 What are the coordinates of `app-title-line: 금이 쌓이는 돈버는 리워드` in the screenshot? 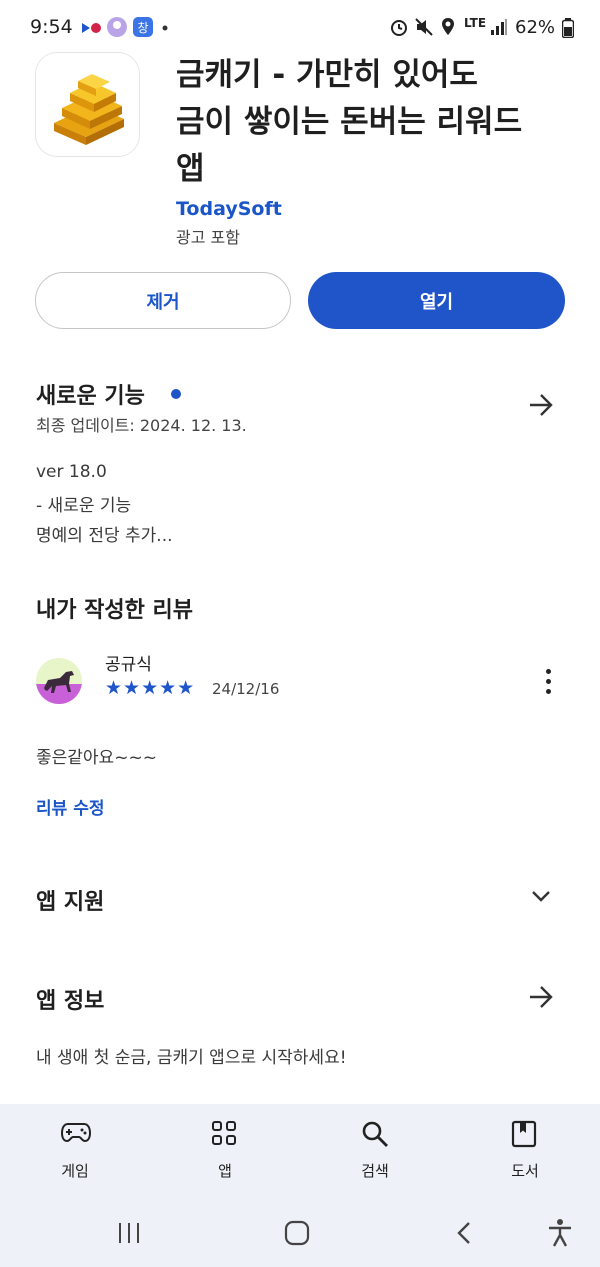 It's located at (349, 122).